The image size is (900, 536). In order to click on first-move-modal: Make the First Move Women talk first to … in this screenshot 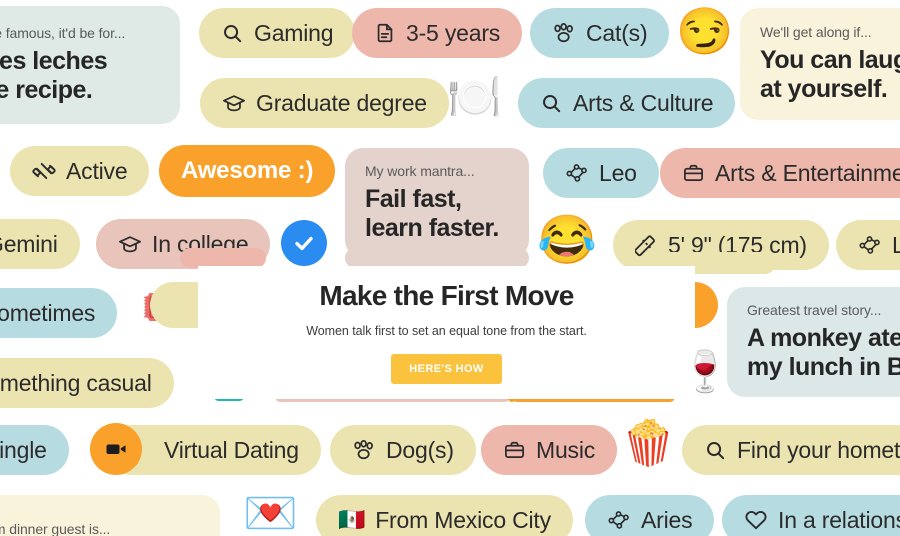, I will do `click(446, 332)`.